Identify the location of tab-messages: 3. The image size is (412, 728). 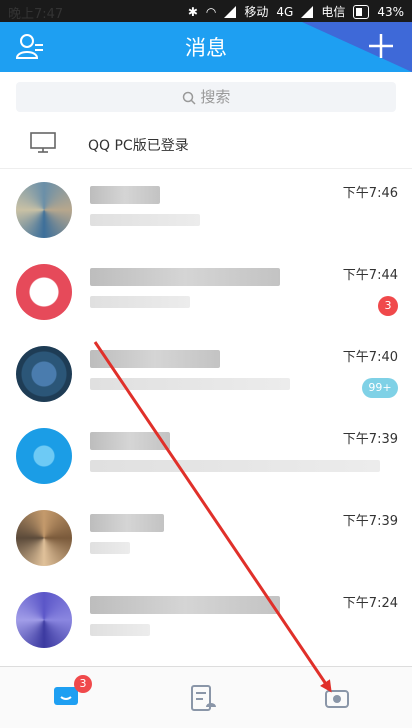
(72, 696).